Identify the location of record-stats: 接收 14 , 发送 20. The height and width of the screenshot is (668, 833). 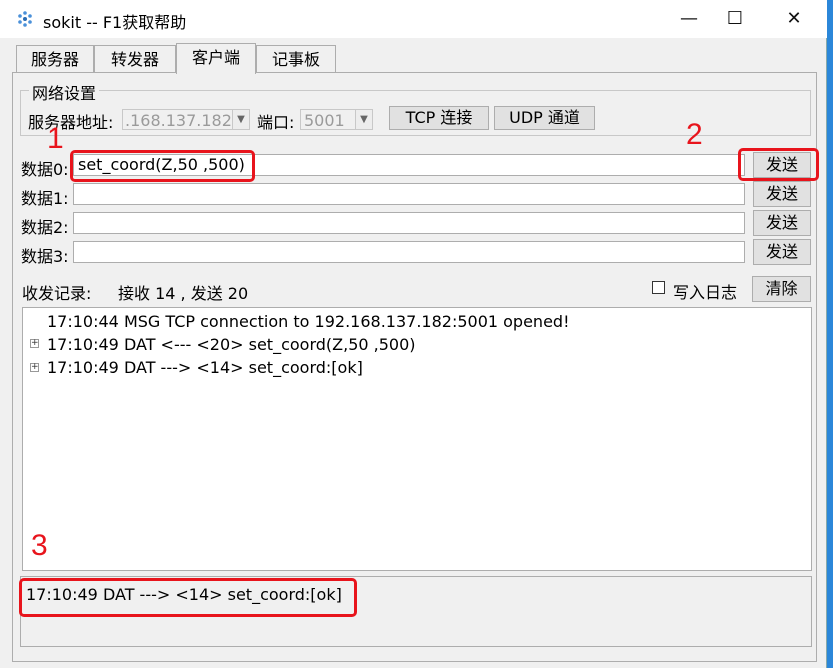
(183, 293).